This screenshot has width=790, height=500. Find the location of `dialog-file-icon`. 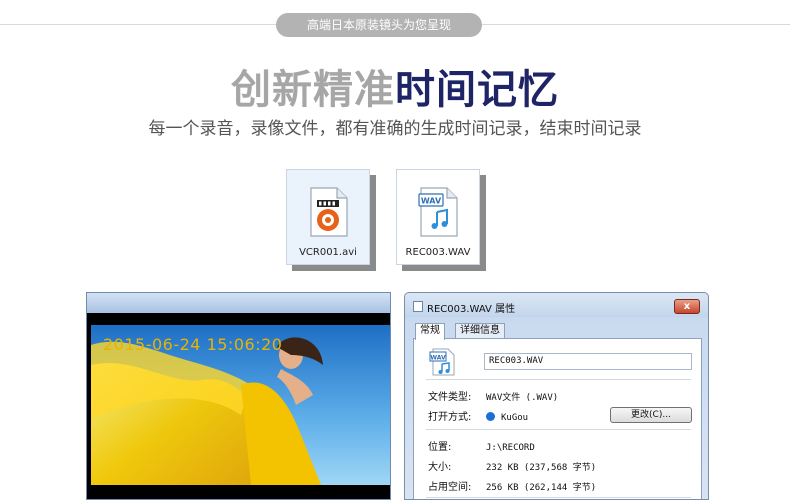

dialog-file-icon is located at coordinates (418, 306).